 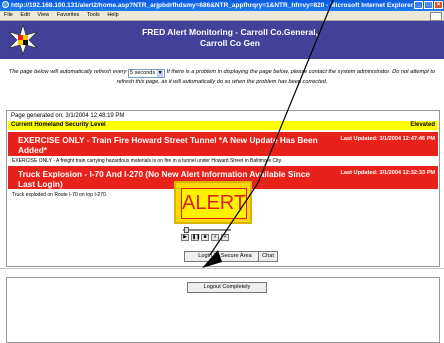 I want to click on chat-button: Chat, so click(x=268, y=256).